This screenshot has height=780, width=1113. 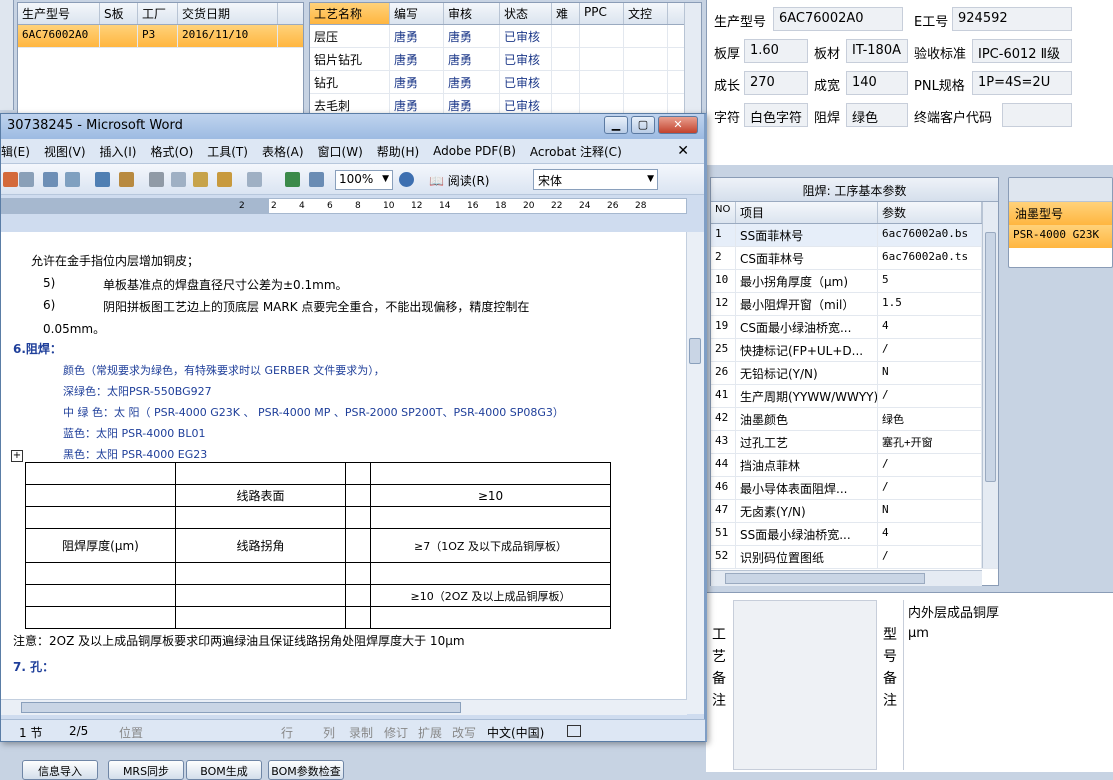 What do you see at coordinates (854, 534) in the screenshot?
I see `param-row: 51 SS面最小绿油桥宽... 4` at bounding box center [854, 534].